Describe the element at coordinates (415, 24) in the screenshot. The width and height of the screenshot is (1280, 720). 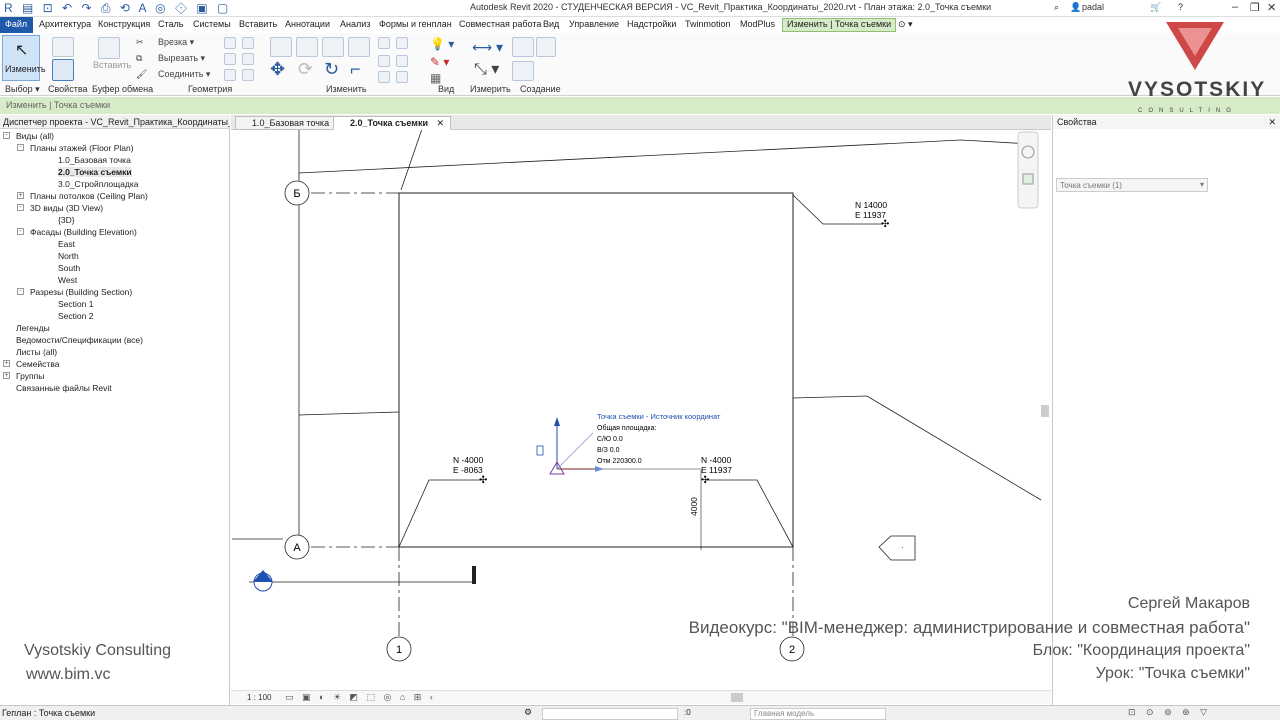
I see `menu-massing-site: Формы и генплан` at that location.